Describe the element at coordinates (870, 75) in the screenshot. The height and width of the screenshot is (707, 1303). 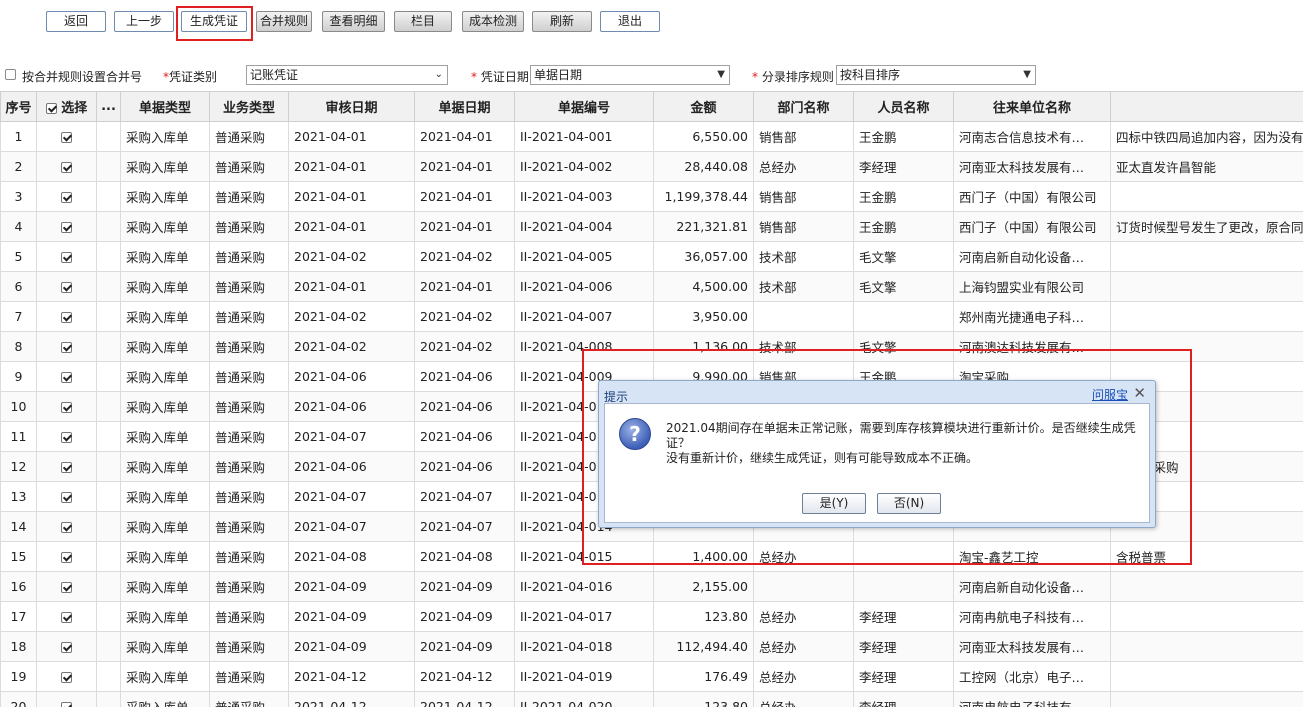
I see `sort-rule-value: 按科目排序` at that location.